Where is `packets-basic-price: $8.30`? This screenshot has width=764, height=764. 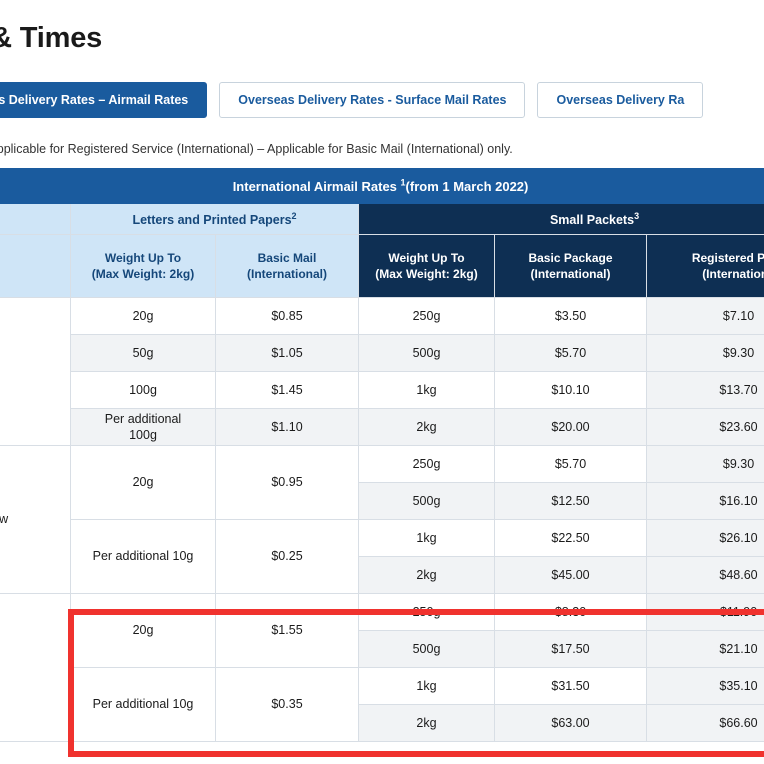 packets-basic-price: $8.30 is located at coordinates (570, 612).